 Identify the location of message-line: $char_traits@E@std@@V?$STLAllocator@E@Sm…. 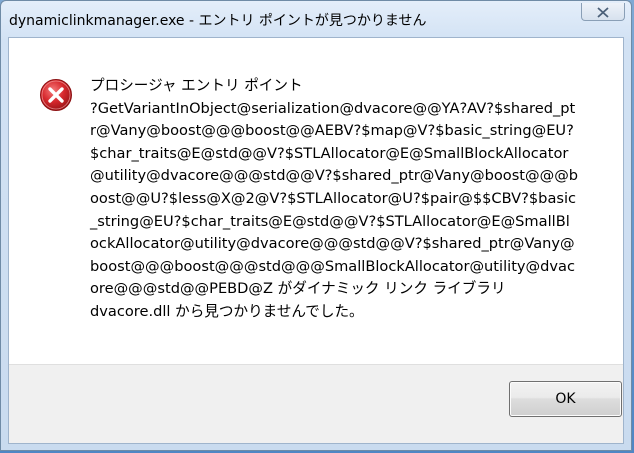
(329, 153).